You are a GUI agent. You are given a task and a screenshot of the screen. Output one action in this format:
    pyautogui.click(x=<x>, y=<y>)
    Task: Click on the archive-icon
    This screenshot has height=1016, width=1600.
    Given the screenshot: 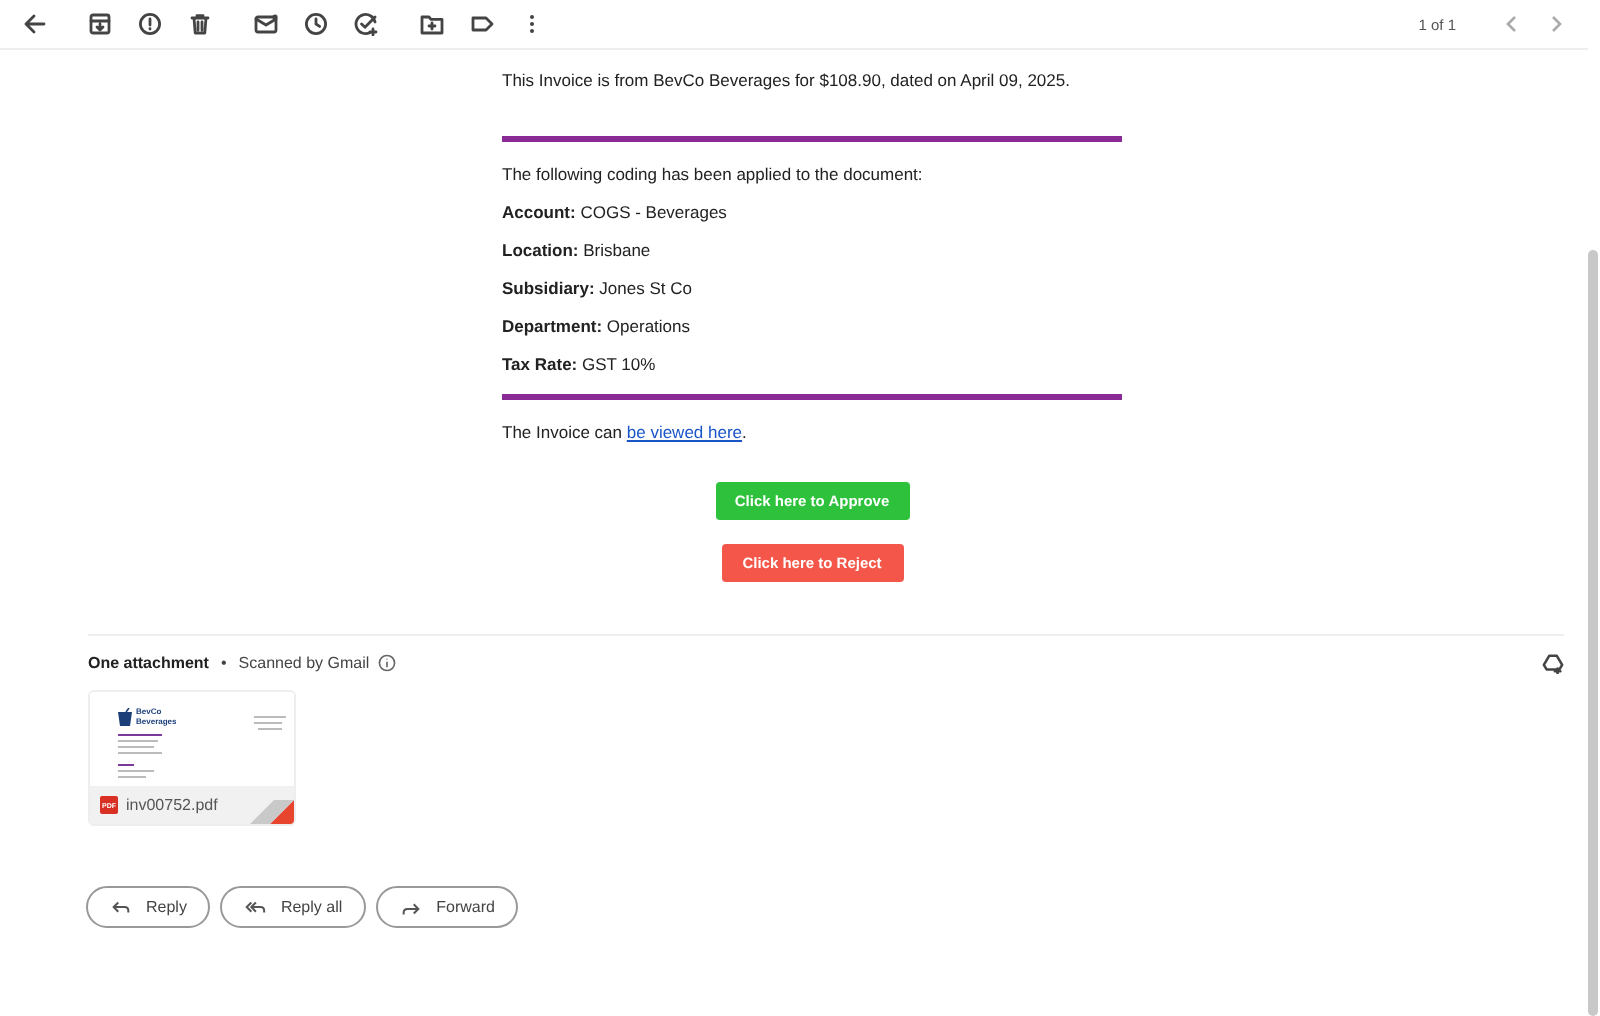 What is the action you would take?
    pyautogui.click(x=100, y=24)
    